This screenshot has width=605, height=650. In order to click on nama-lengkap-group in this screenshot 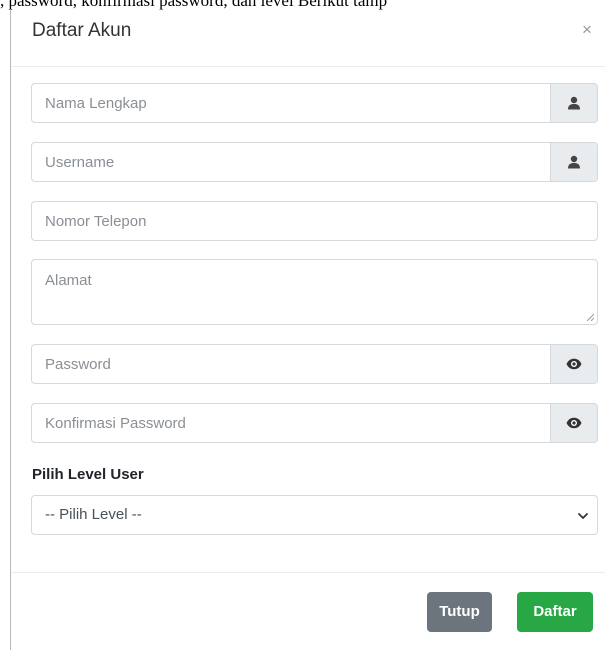, I will do `click(314, 103)`.